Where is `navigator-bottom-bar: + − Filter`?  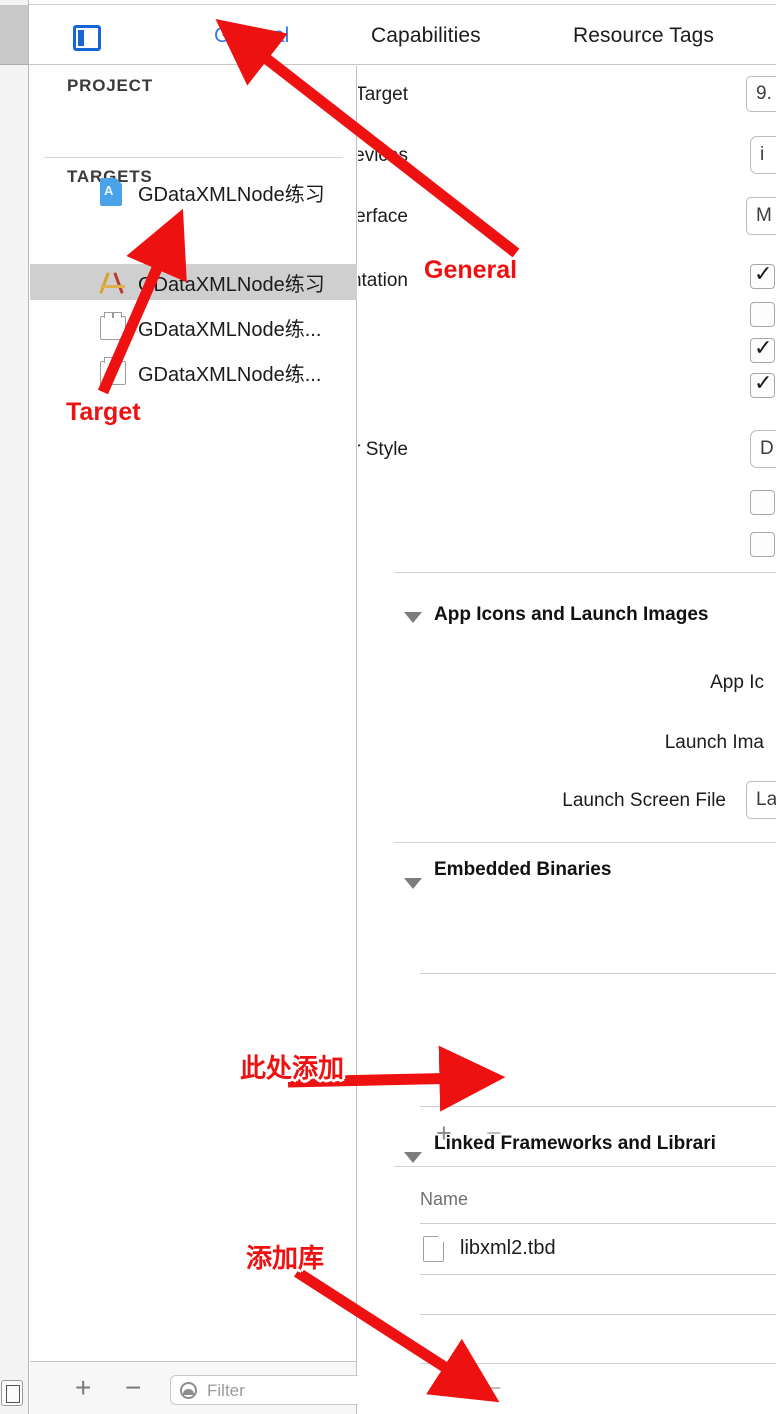
navigator-bottom-bar: + − Filter is located at coordinates (202, 1387).